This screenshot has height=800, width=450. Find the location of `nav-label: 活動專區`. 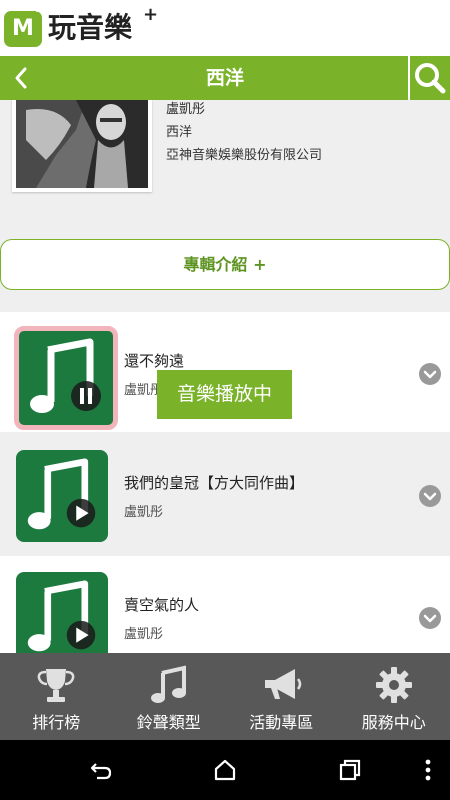

nav-label: 活動專區 is located at coordinates (281, 722).